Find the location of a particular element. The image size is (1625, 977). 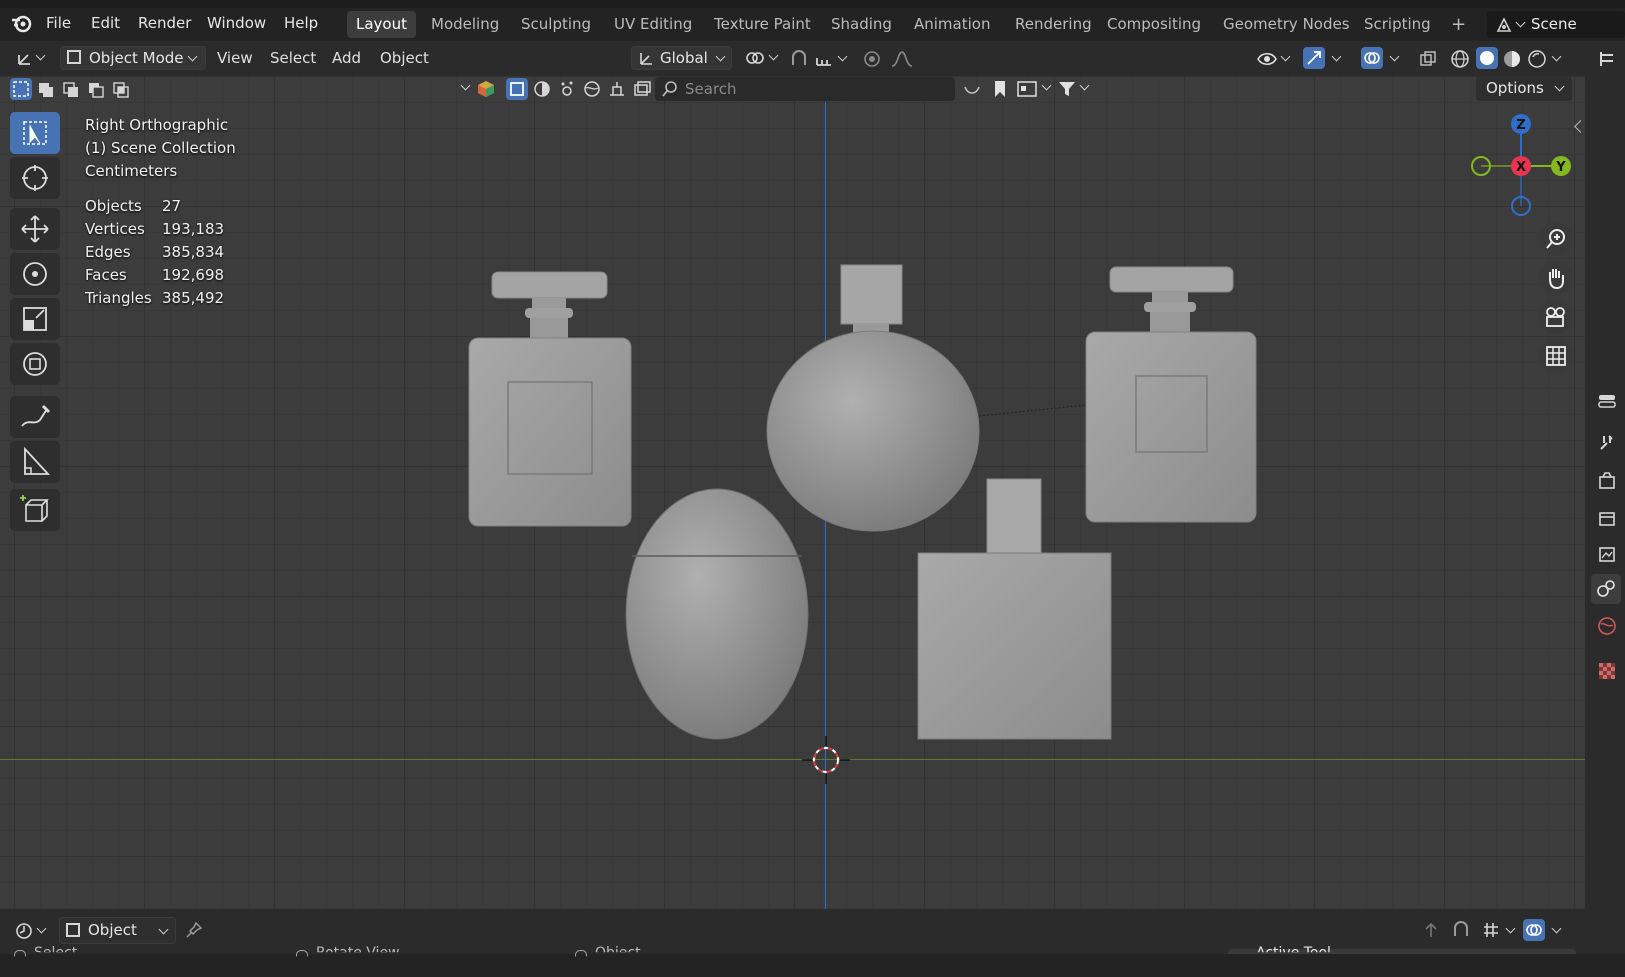

output-properties-icon is located at coordinates (1607, 520).